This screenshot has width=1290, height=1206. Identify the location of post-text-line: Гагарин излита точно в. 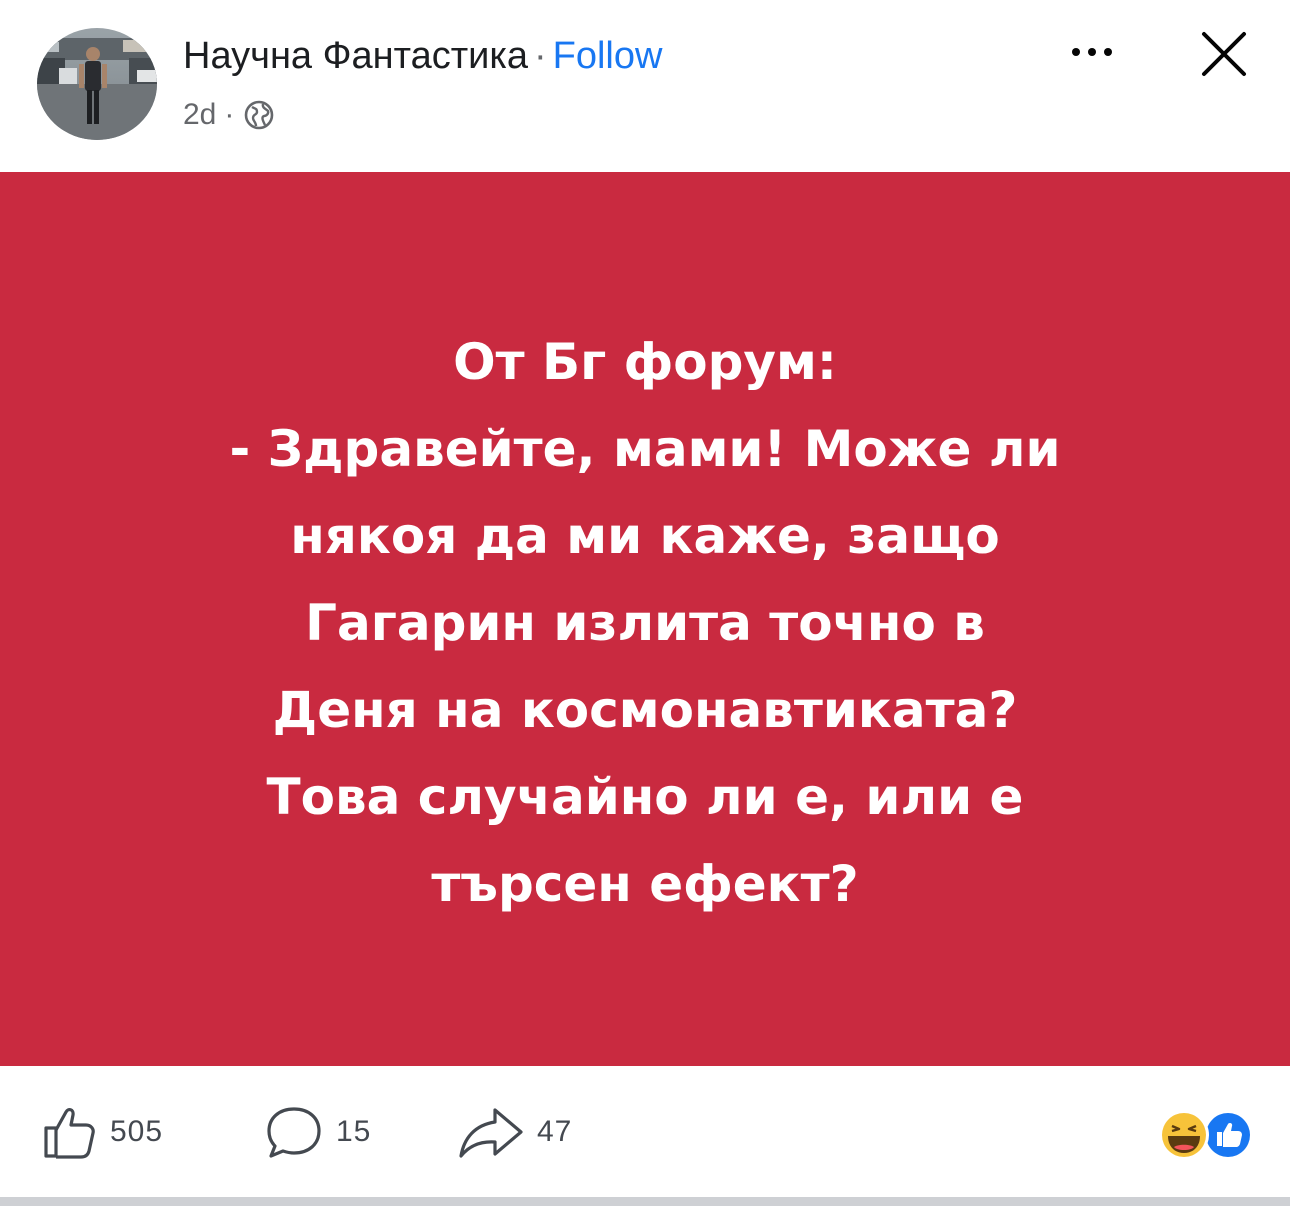
(645, 622).